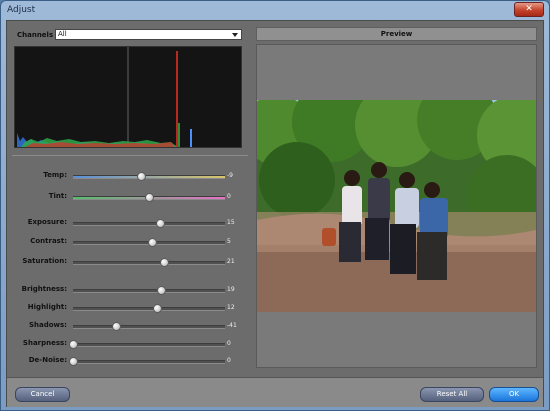 The image size is (550, 411). What do you see at coordinates (452, 394) in the screenshot?
I see `reset-all-button: Reset All` at bounding box center [452, 394].